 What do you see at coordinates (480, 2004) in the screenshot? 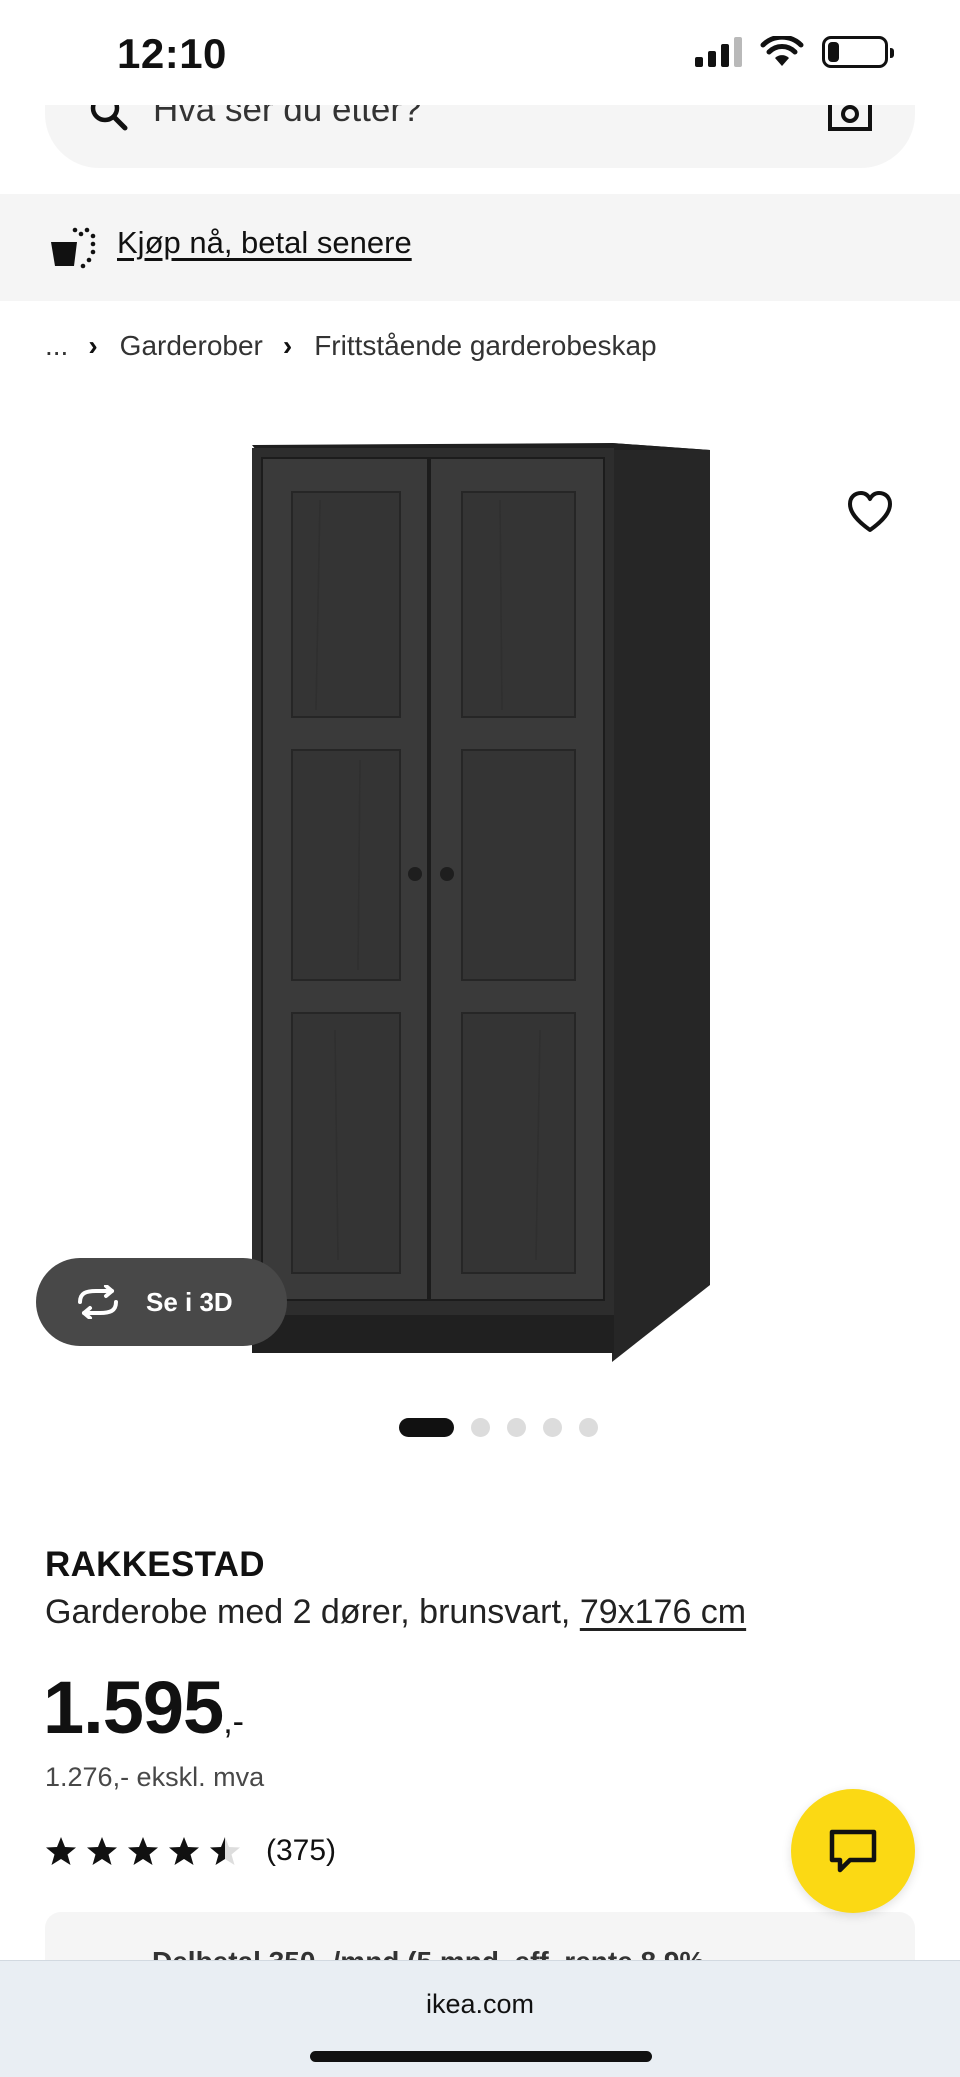
I see `browser-url: ikea.com` at bounding box center [480, 2004].